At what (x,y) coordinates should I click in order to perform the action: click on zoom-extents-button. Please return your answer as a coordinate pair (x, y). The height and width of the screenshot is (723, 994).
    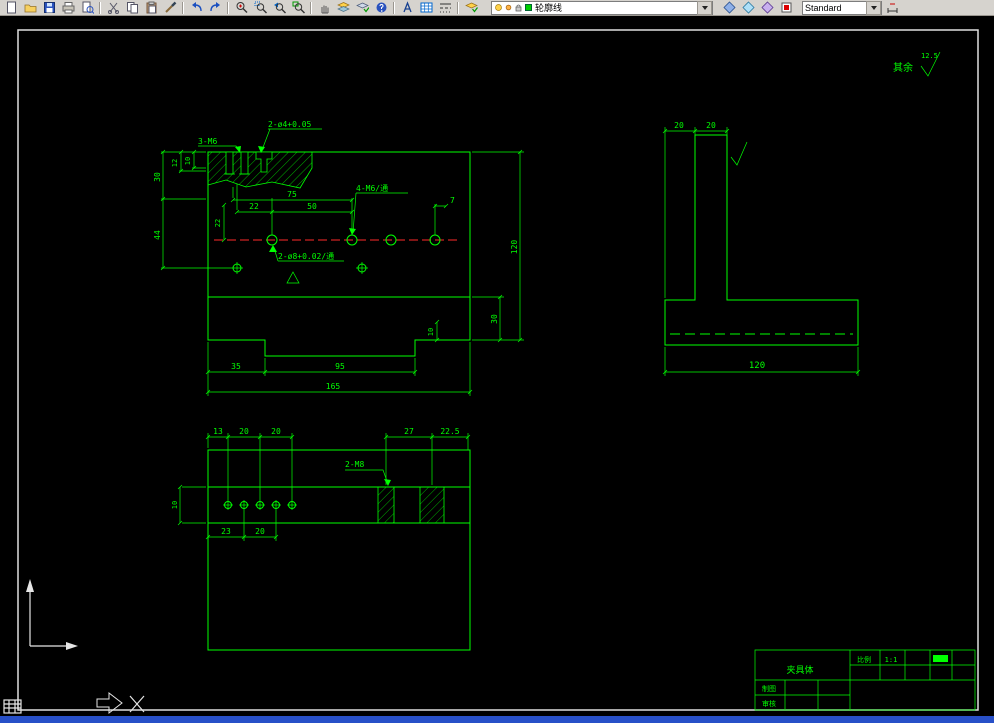
    Looking at the image, I should click on (298, 8).